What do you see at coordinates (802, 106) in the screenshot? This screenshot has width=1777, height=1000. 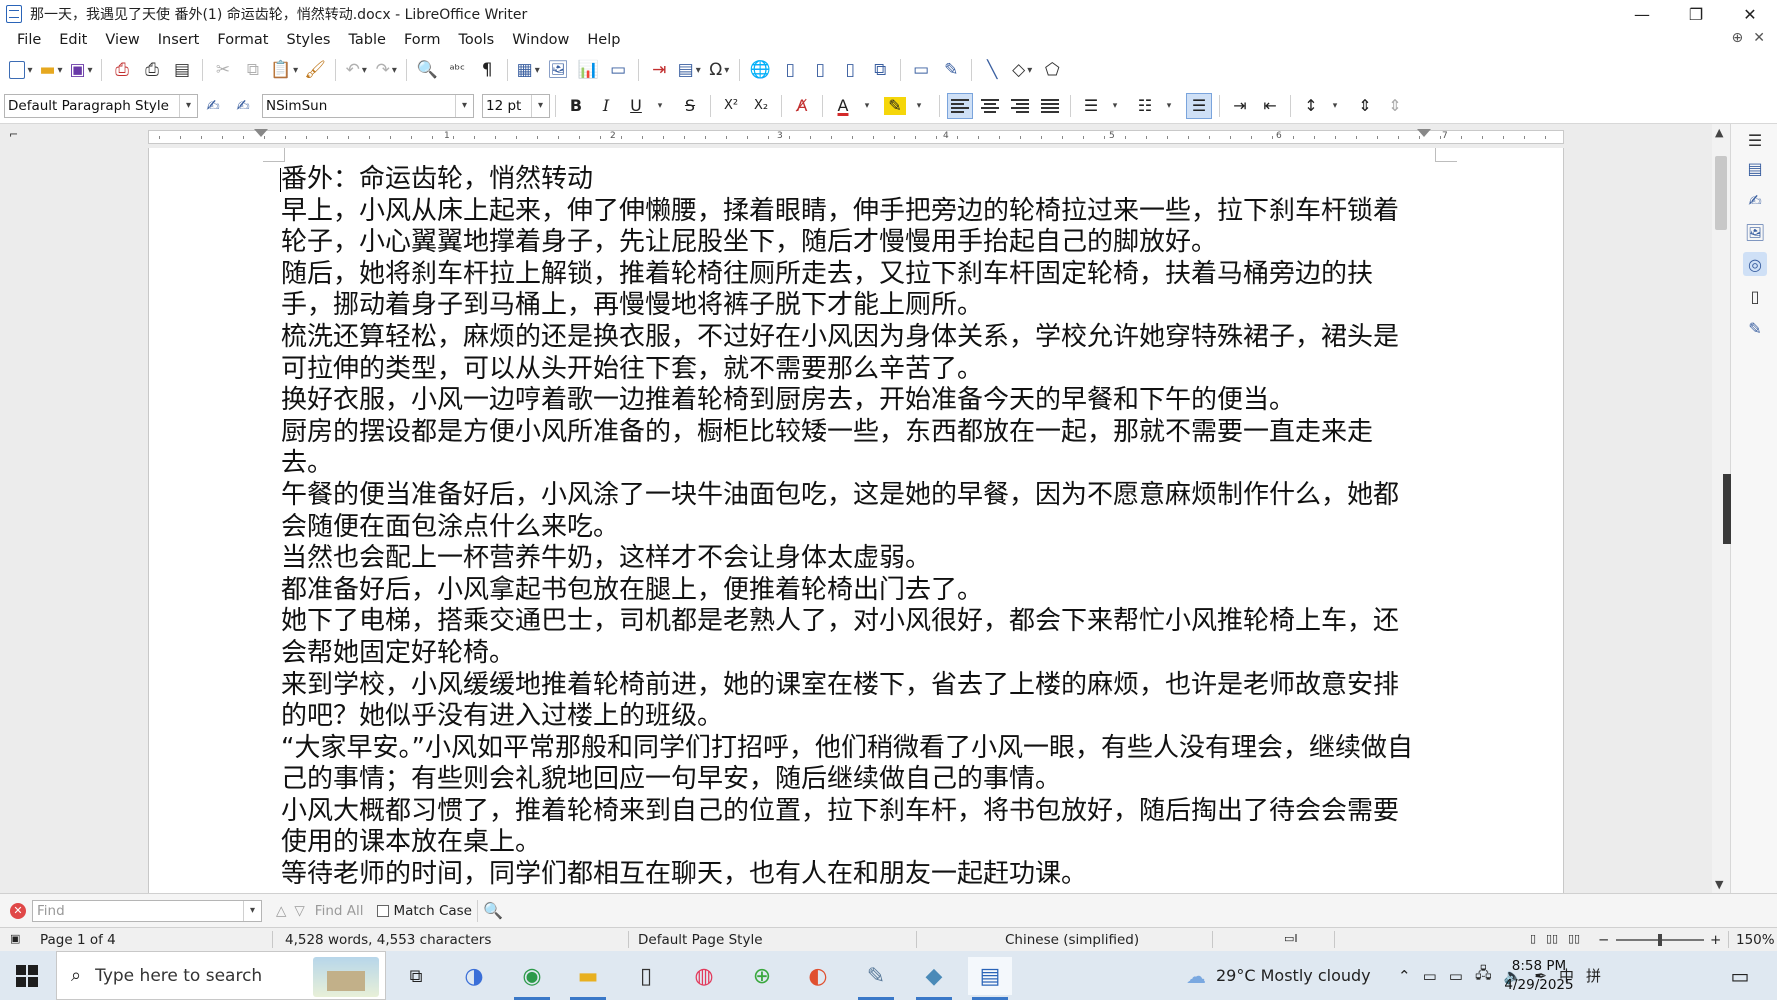 I see `clear-formatting-icon: A̸` at bounding box center [802, 106].